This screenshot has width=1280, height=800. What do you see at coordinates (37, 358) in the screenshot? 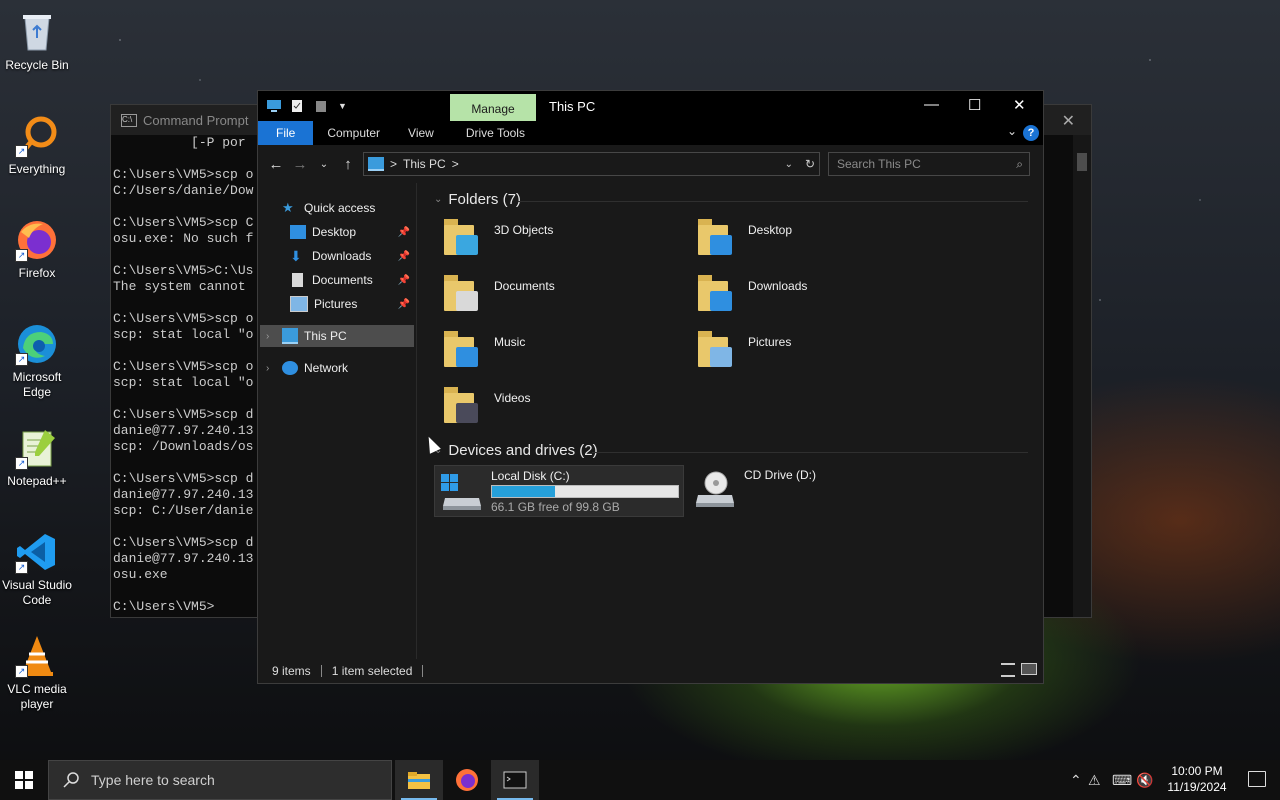
I see `desktop-icon-edge: ↗ Microsoft Edge` at bounding box center [37, 358].